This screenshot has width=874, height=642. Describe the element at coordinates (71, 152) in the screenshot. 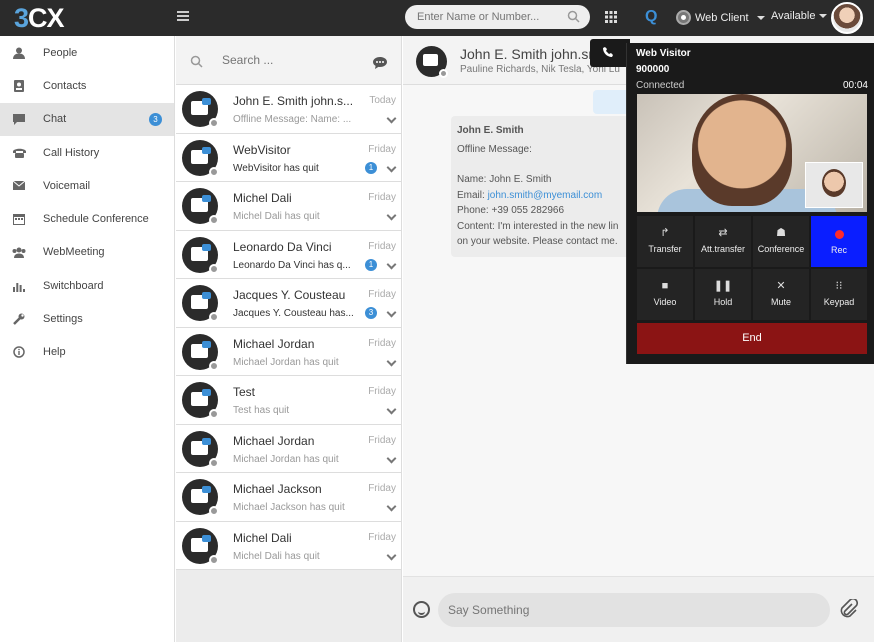

I see `sidebar-item-label: Call History` at that location.